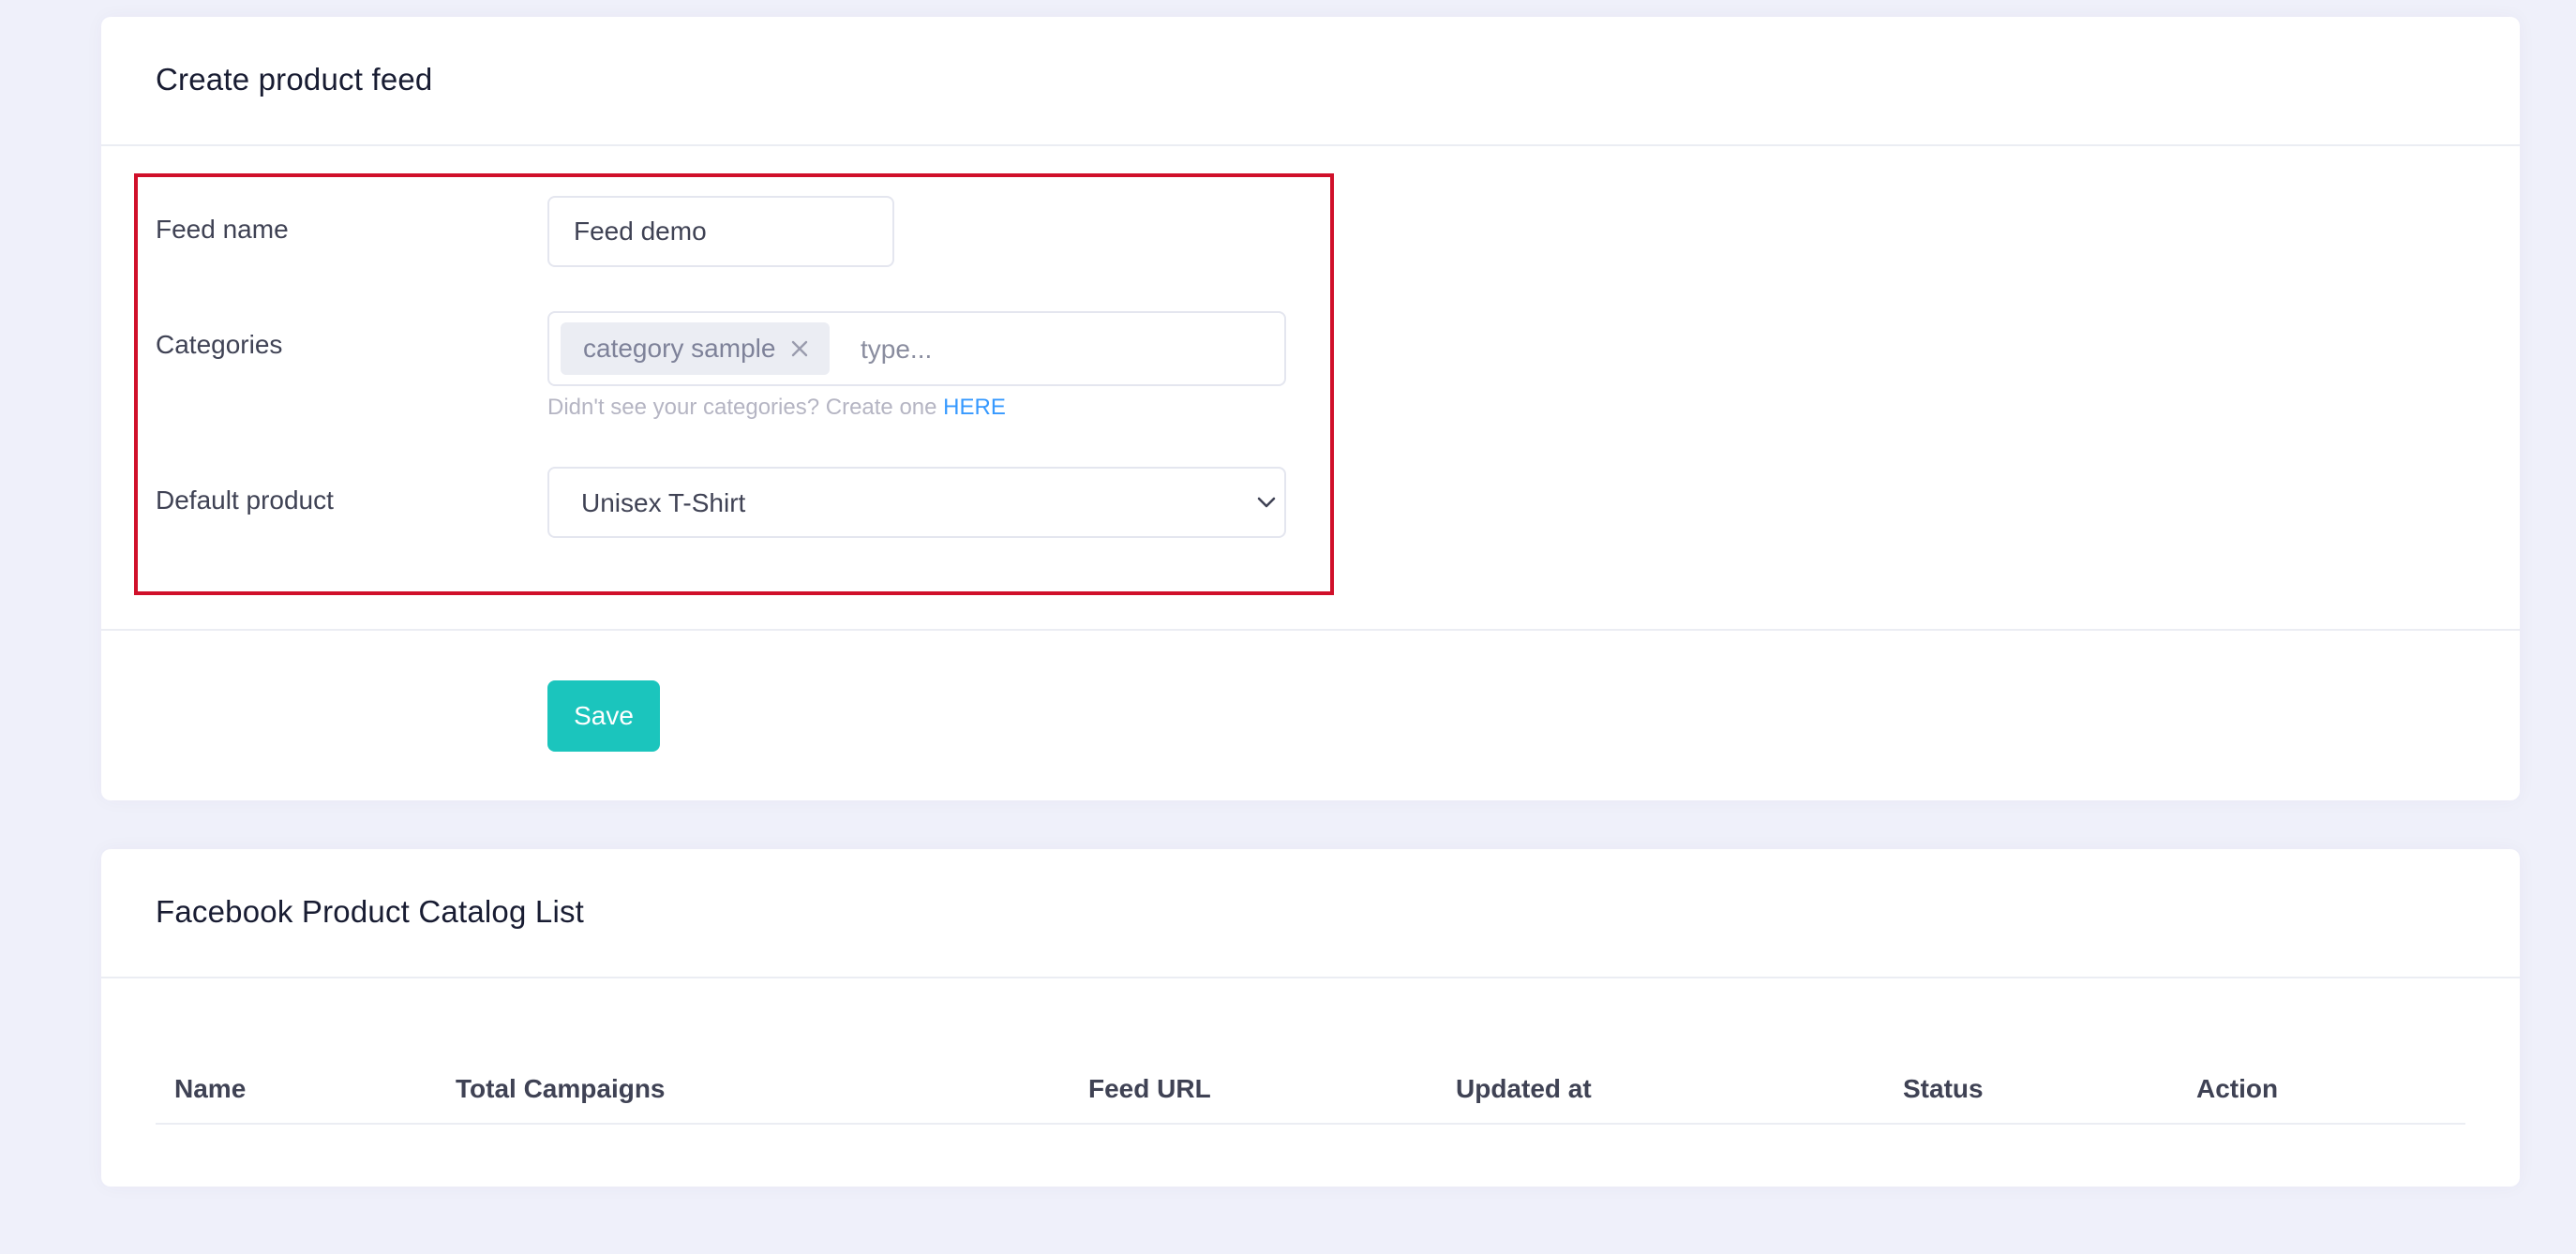 This screenshot has height=1254, width=2576. I want to click on categories-help-message: Didn't see your categories? Create one, so click(745, 407).